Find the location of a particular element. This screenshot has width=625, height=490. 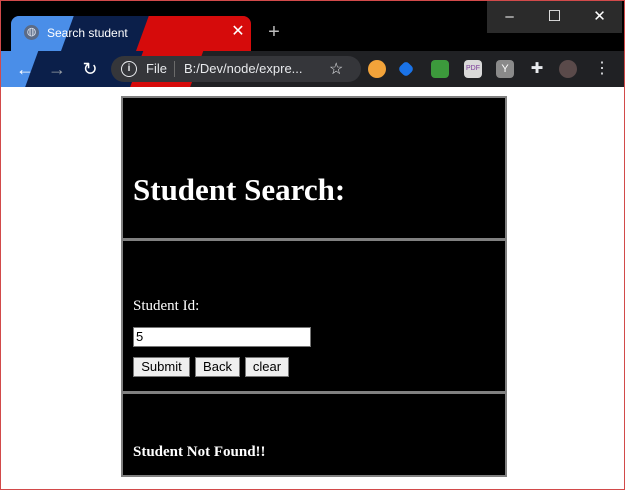

extension-layers-icon is located at coordinates (440, 69).